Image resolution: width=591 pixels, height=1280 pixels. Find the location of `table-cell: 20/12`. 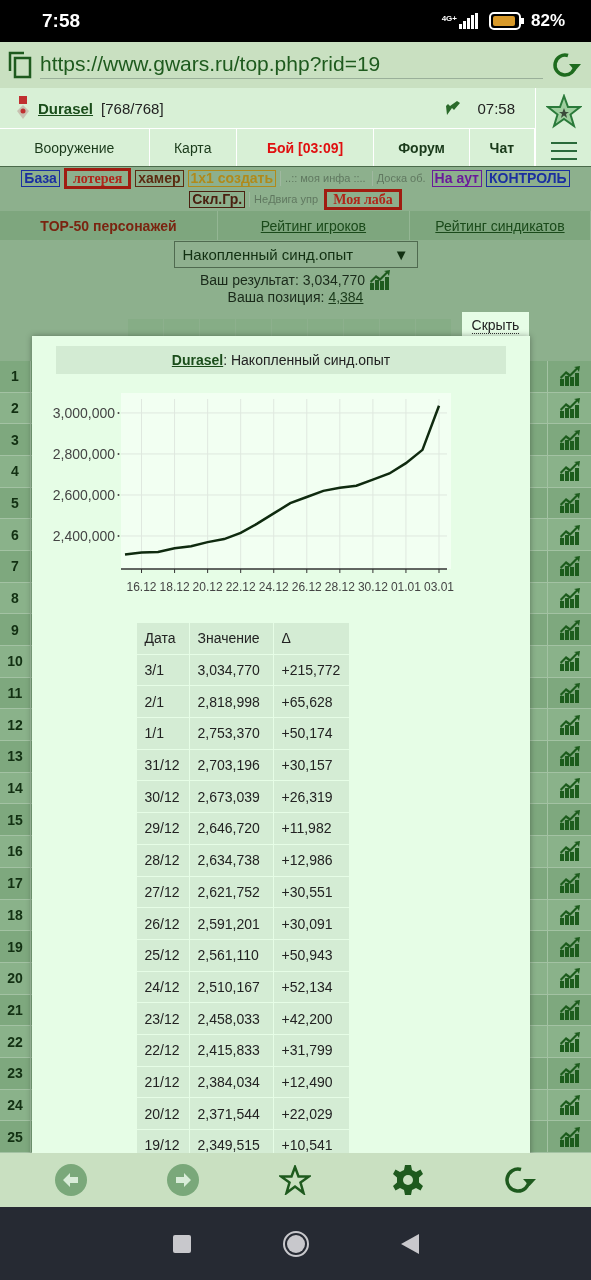

table-cell: 20/12 is located at coordinates (162, 1113).